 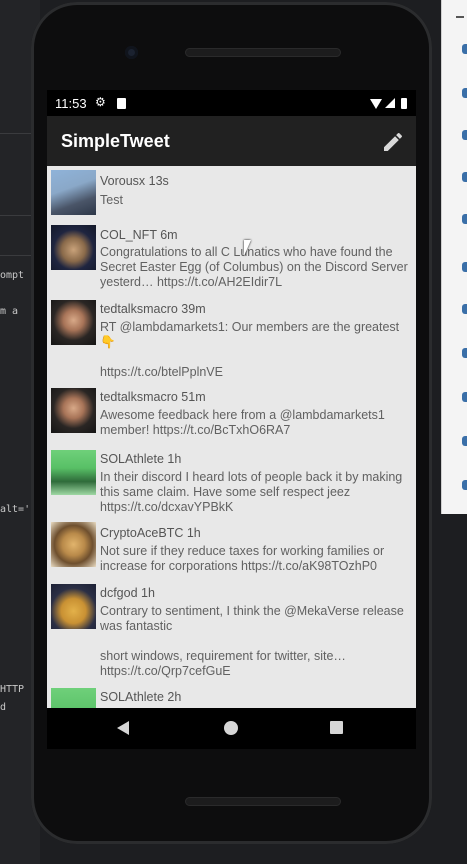 I want to click on signal-icon, so click(x=390, y=103).